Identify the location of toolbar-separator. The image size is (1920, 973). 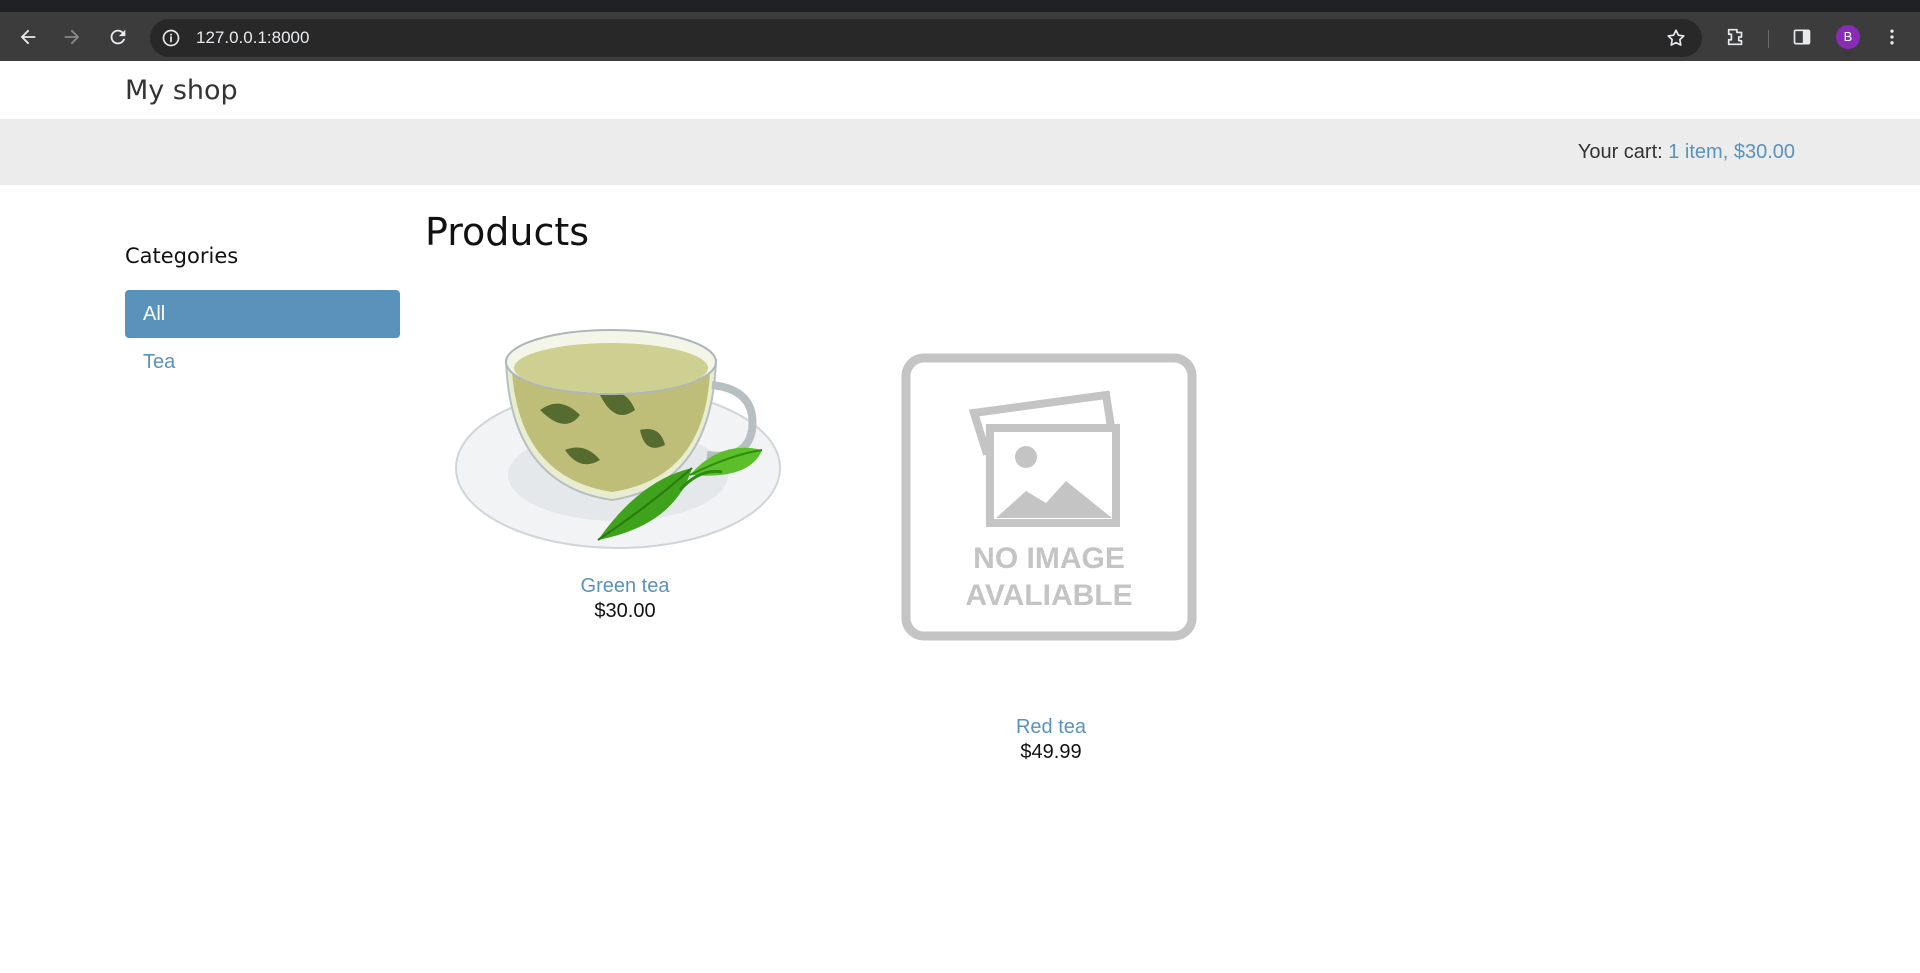
(1768, 39).